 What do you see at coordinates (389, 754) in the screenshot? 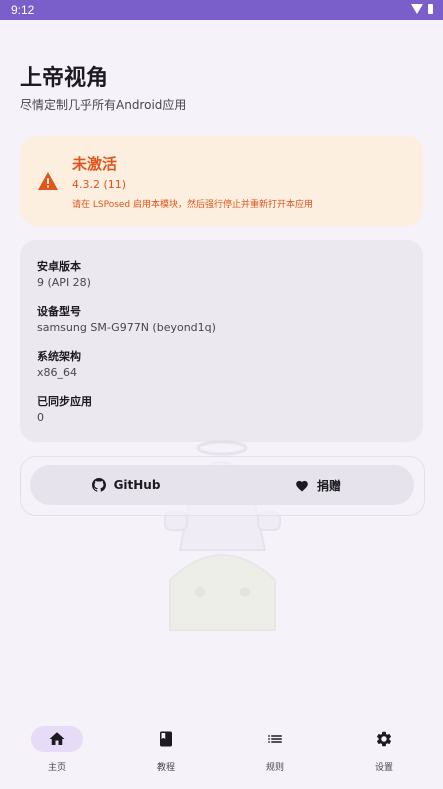
I see `nav-item-settings: 设置` at bounding box center [389, 754].